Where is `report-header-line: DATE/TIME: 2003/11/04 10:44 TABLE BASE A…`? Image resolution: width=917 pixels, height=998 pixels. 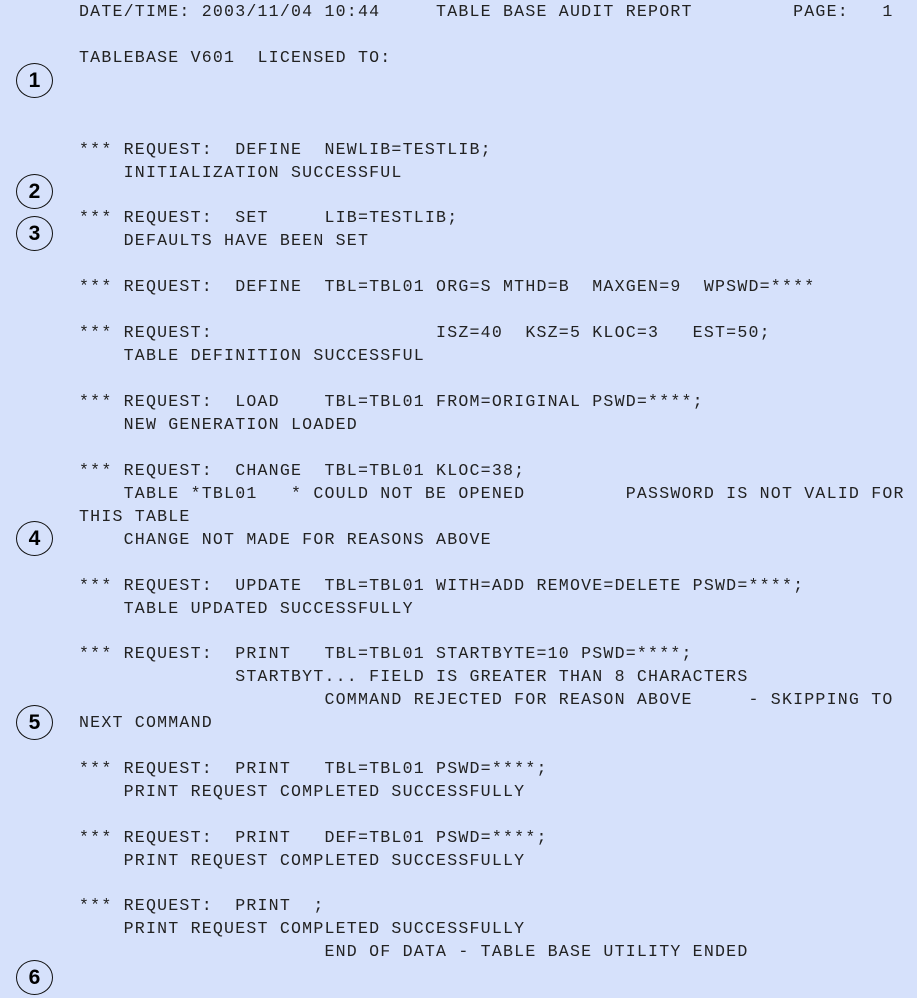
report-header-line: DATE/TIME: 2003/11/04 10:44 TABLE BASE A… is located at coordinates (486, 11).